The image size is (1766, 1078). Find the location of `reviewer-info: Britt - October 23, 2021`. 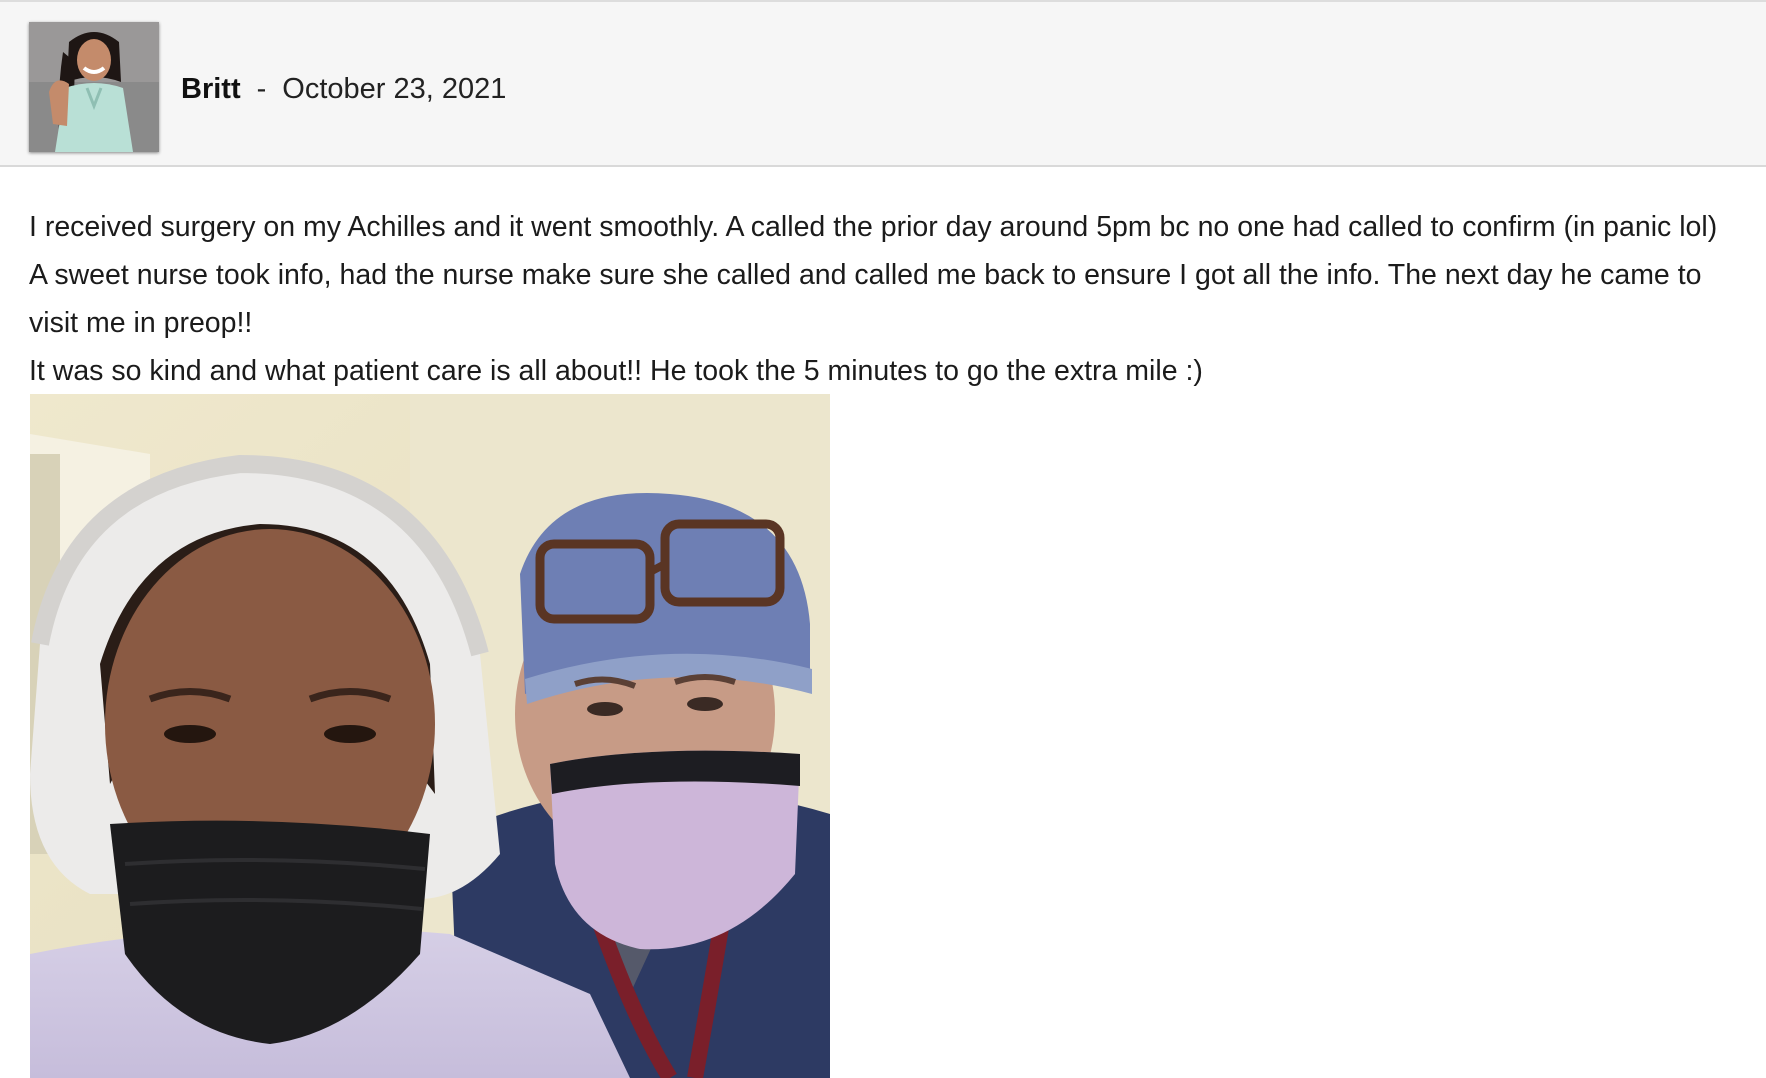

reviewer-info: Britt - October 23, 2021 is located at coordinates (343, 89).